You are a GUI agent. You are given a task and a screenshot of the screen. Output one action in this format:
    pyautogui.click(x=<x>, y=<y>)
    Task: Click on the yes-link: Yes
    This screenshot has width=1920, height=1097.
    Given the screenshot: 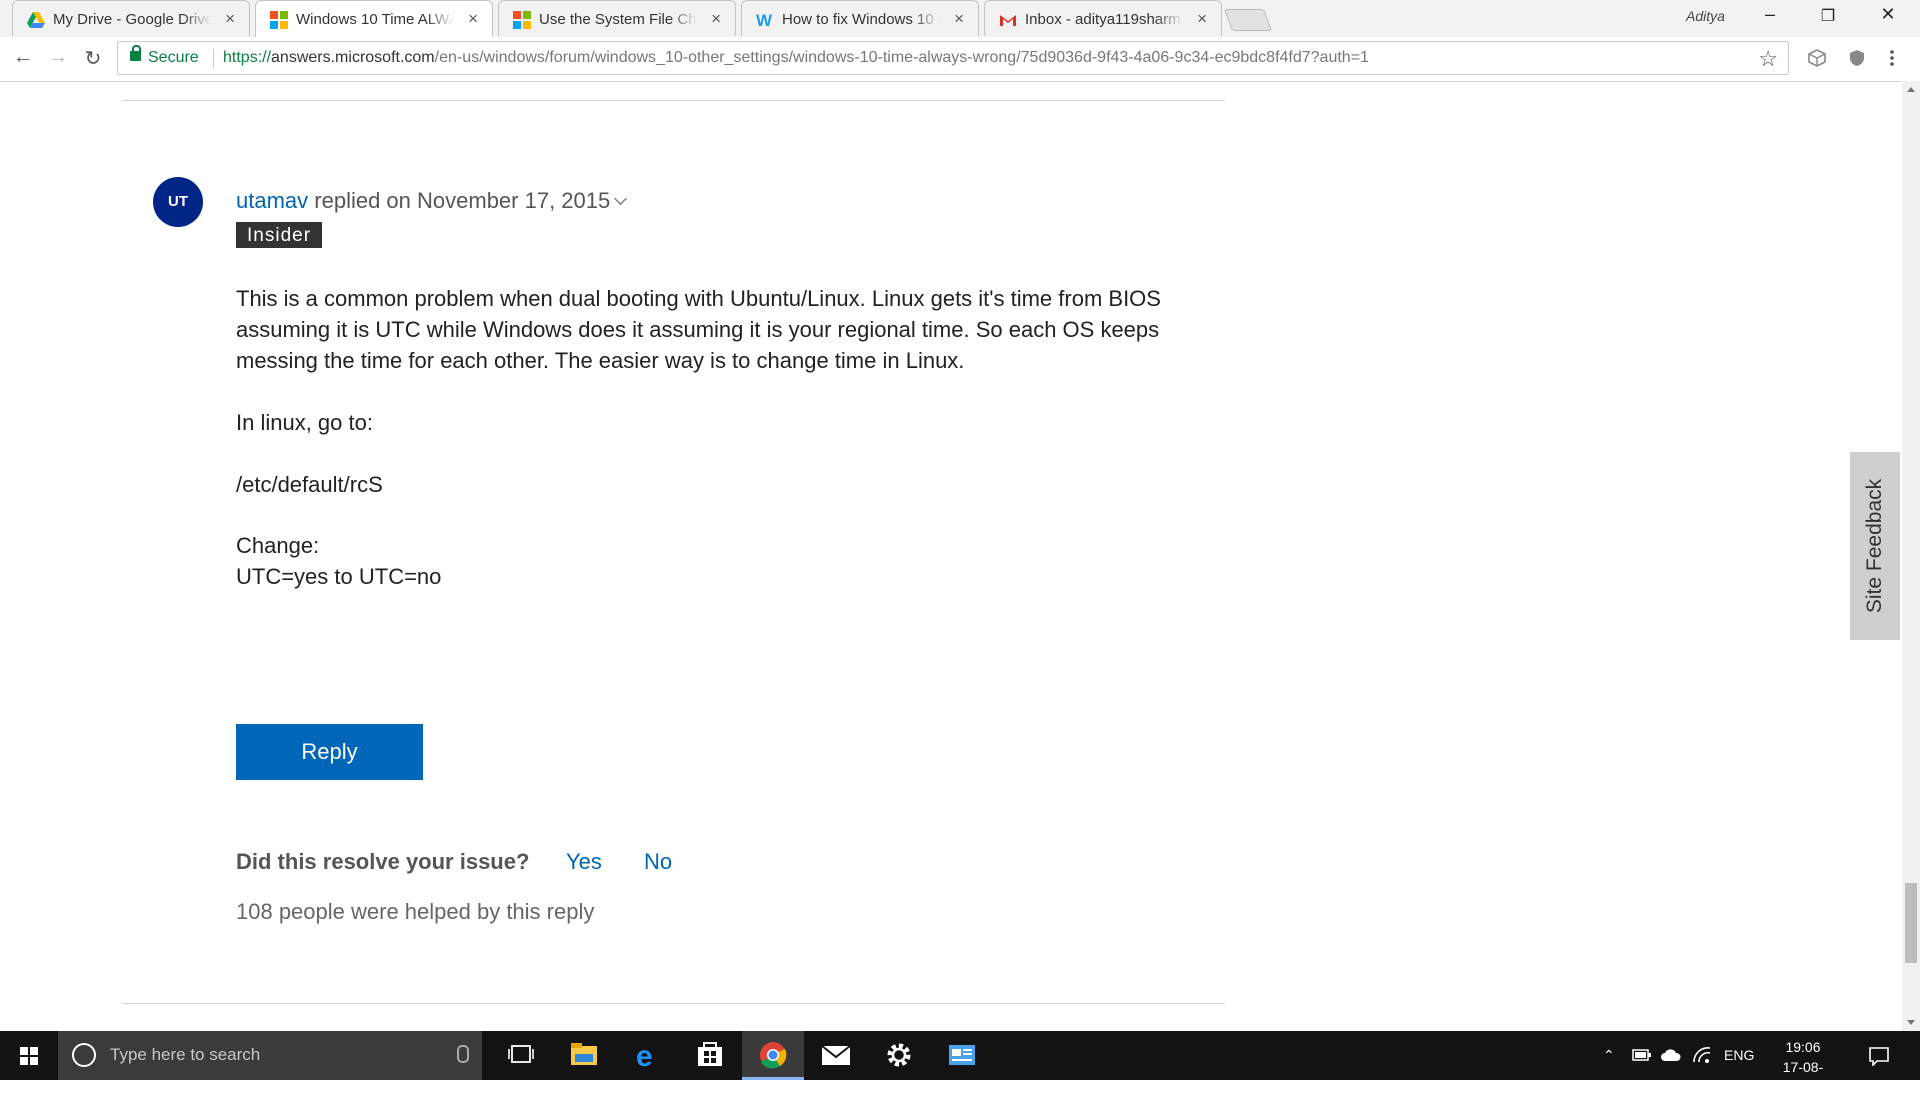 What is the action you would take?
    pyautogui.click(x=584, y=862)
    